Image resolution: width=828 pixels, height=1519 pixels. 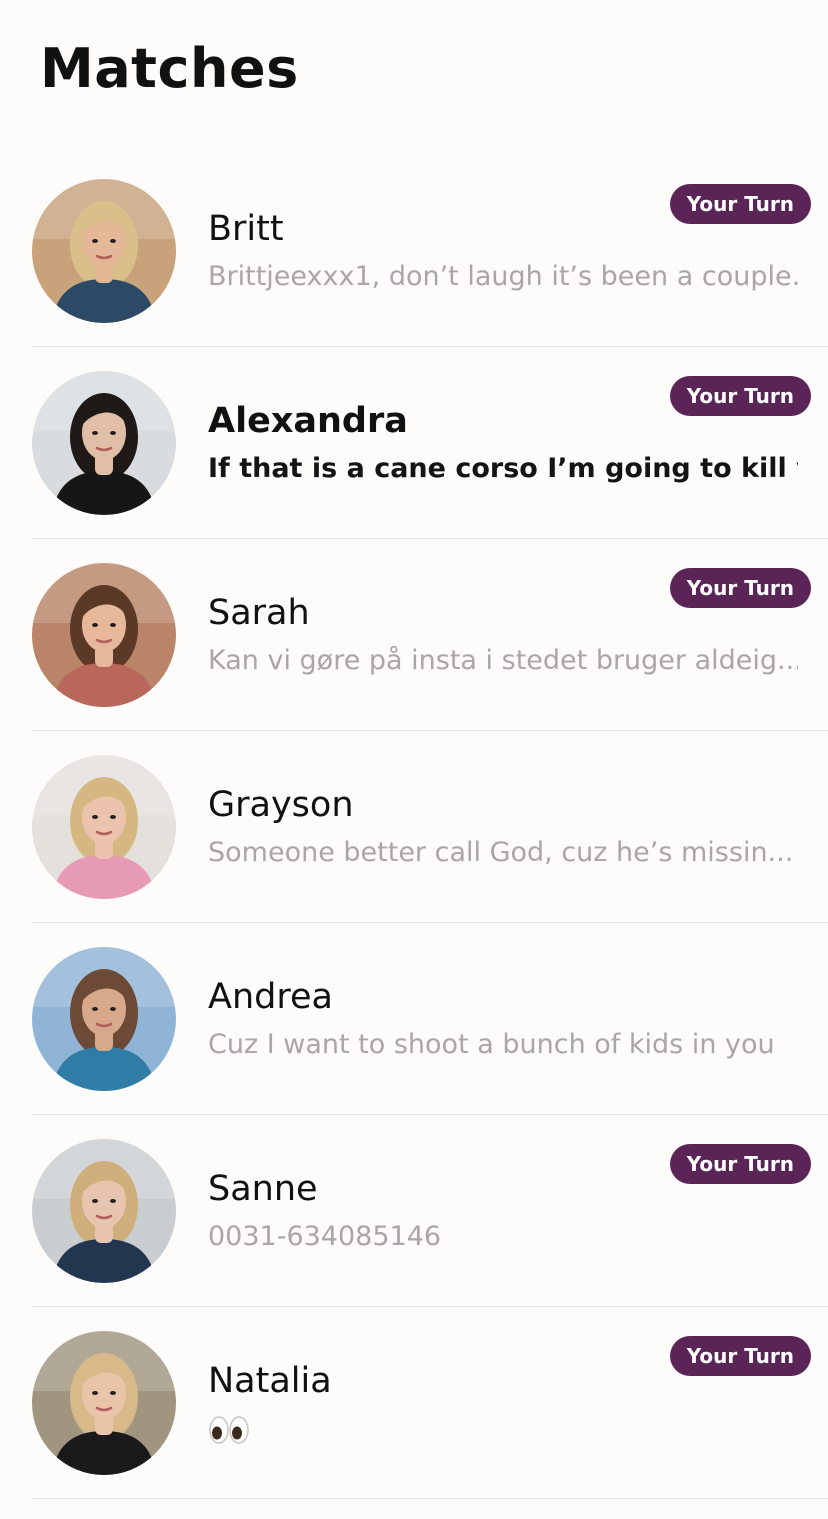 I want to click on row-divider, so click(x=430, y=1498).